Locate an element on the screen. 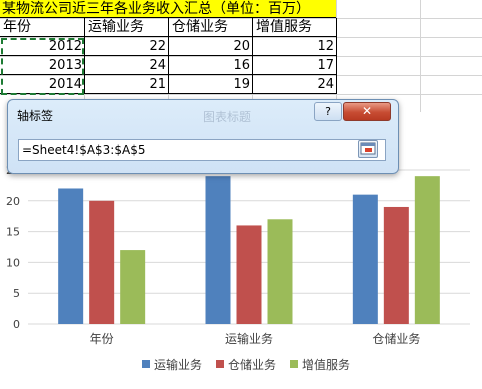 This screenshot has width=482, height=389. close-button: ✕ is located at coordinates (367, 111).